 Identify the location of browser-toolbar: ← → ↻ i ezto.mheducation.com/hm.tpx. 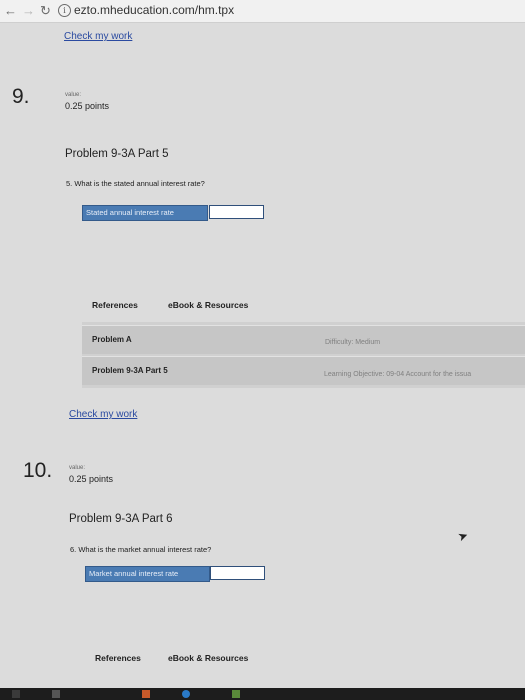
(262, 11).